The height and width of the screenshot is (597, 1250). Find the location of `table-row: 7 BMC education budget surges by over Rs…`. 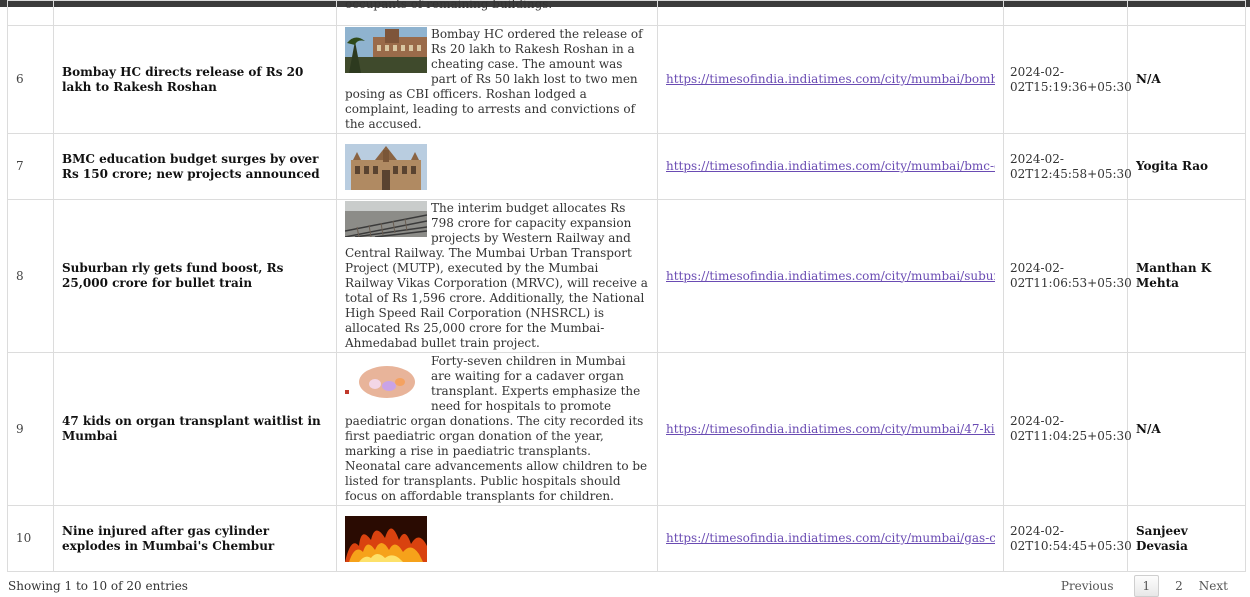

table-row: 7 BMC education budget surges by over Rs… is located at coordinates (626, 166).